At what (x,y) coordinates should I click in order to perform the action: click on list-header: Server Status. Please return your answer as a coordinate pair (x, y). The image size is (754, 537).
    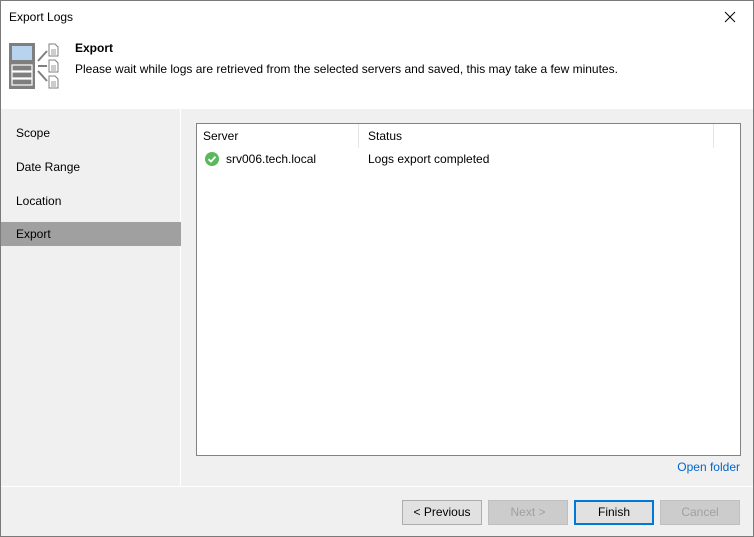
    Looking at the image, I should click on (468, 136).